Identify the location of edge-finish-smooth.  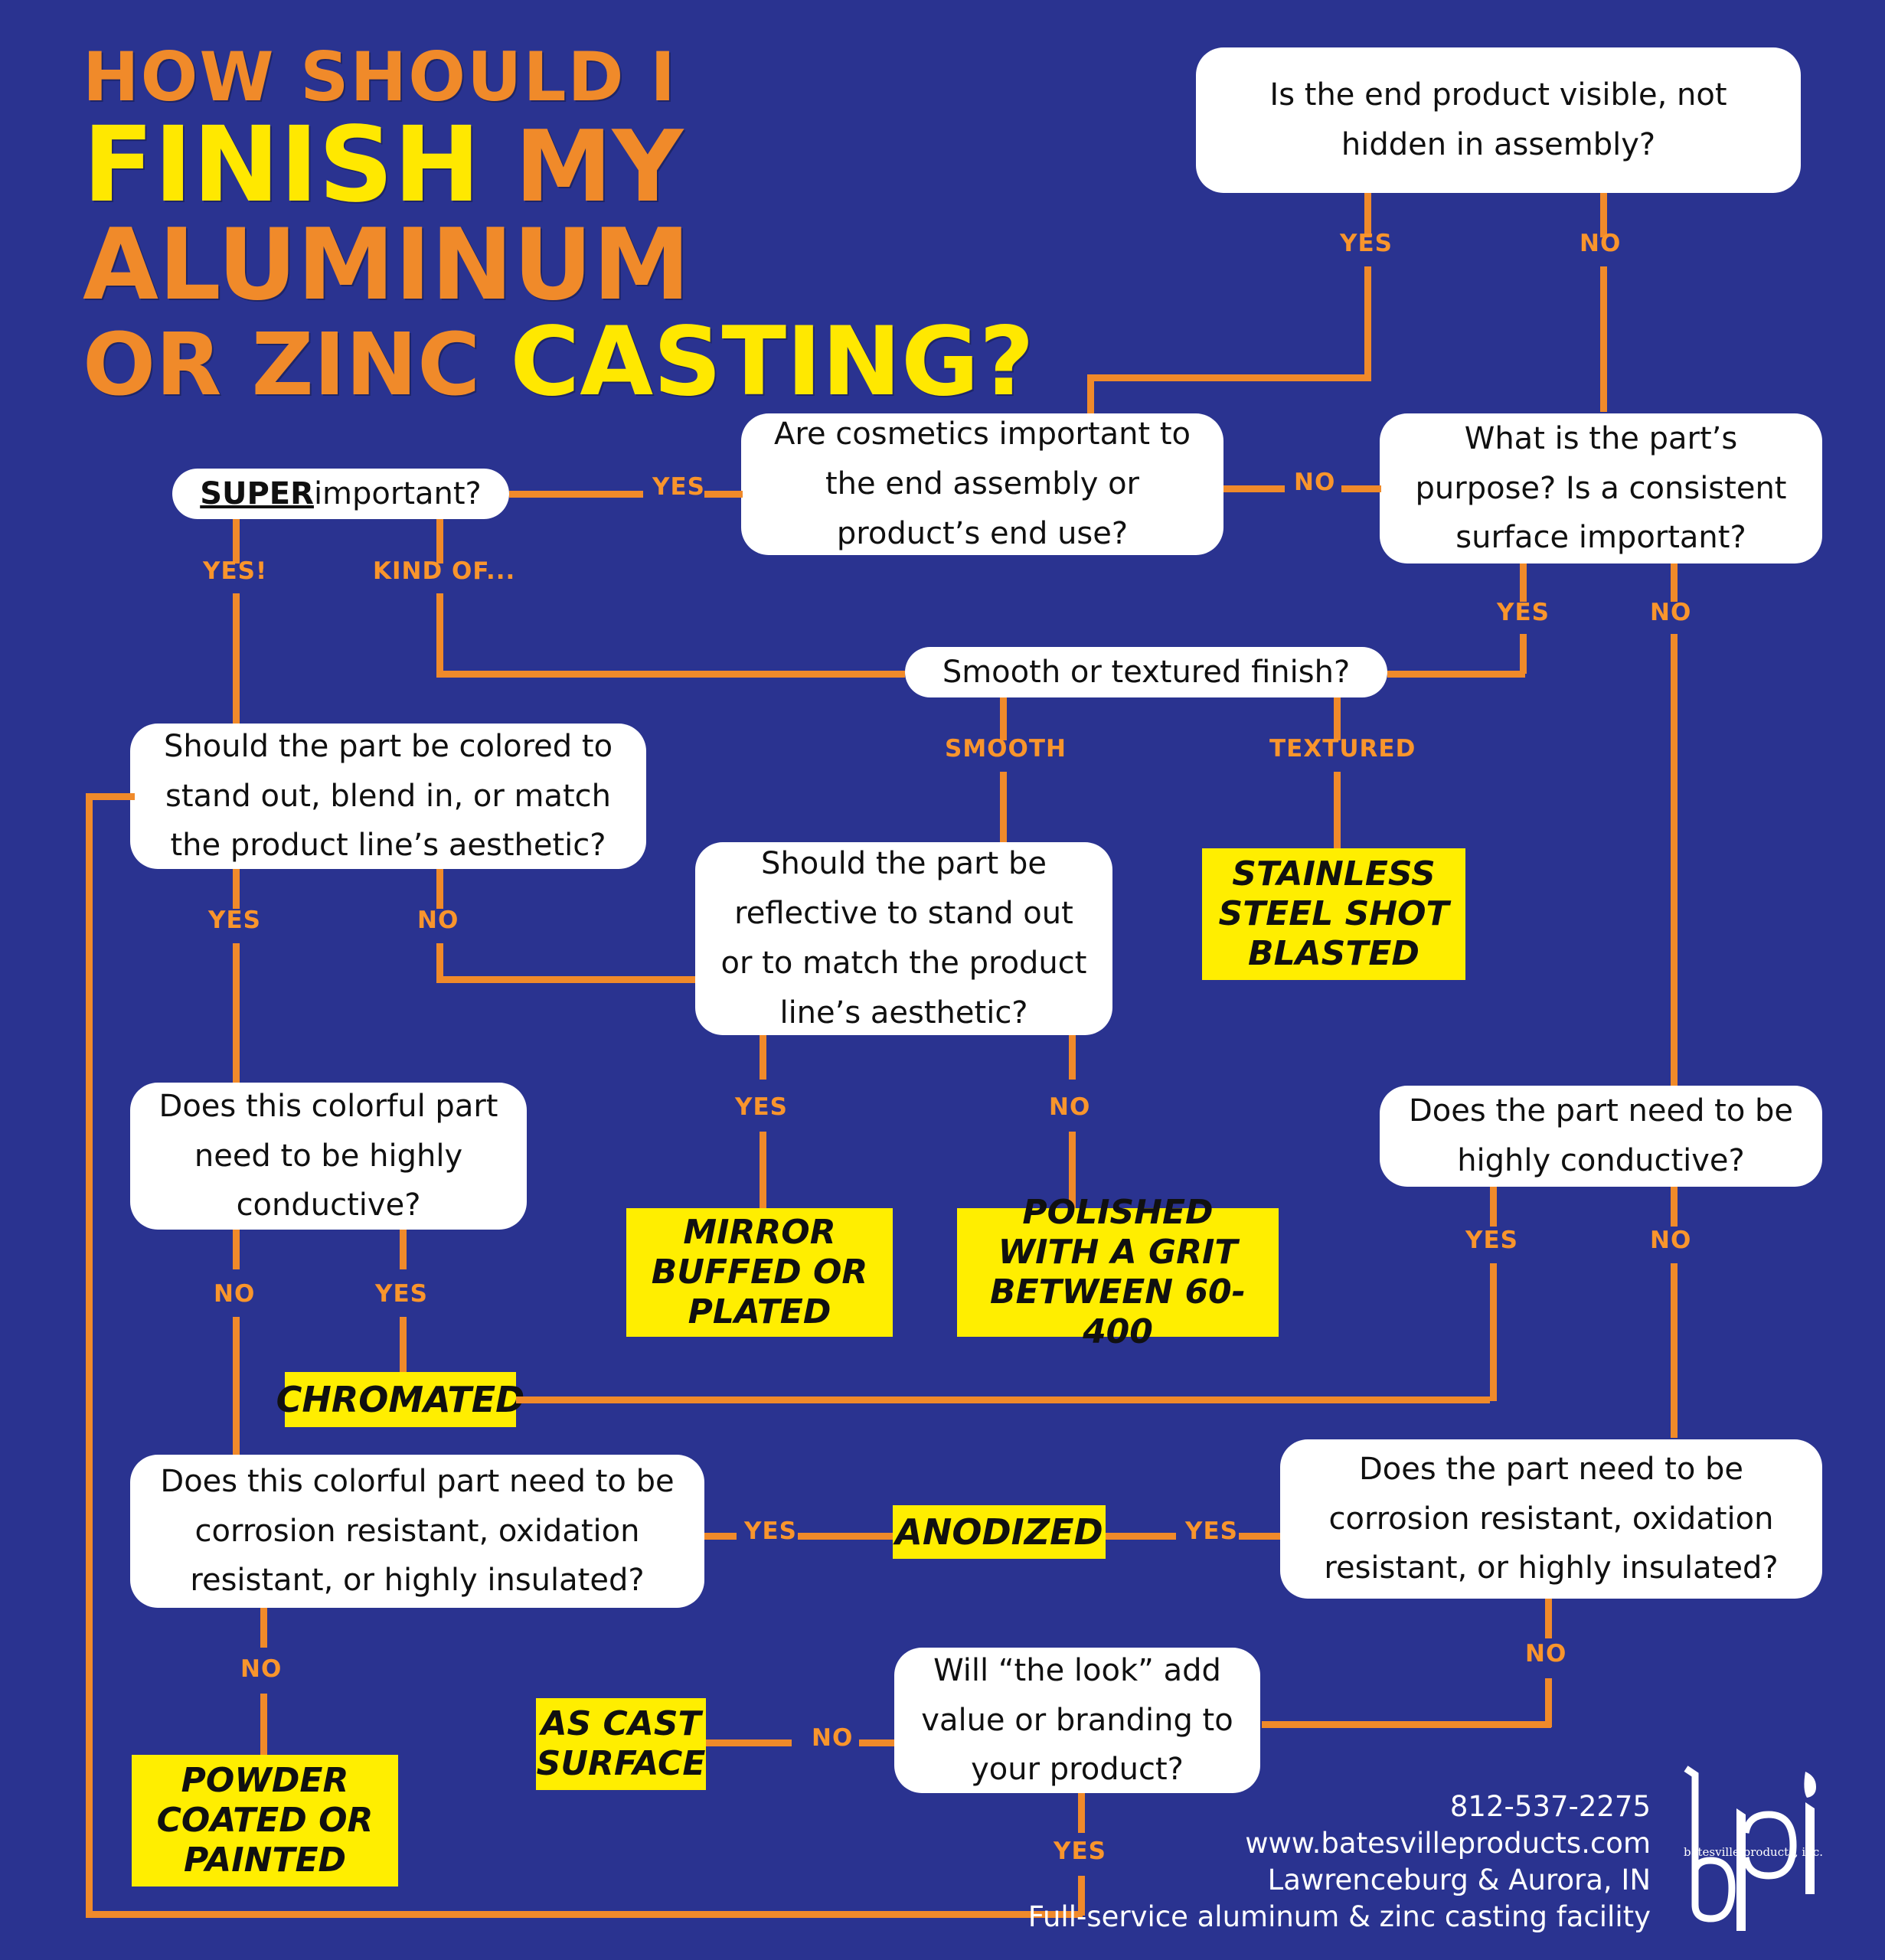
(1004, 718).